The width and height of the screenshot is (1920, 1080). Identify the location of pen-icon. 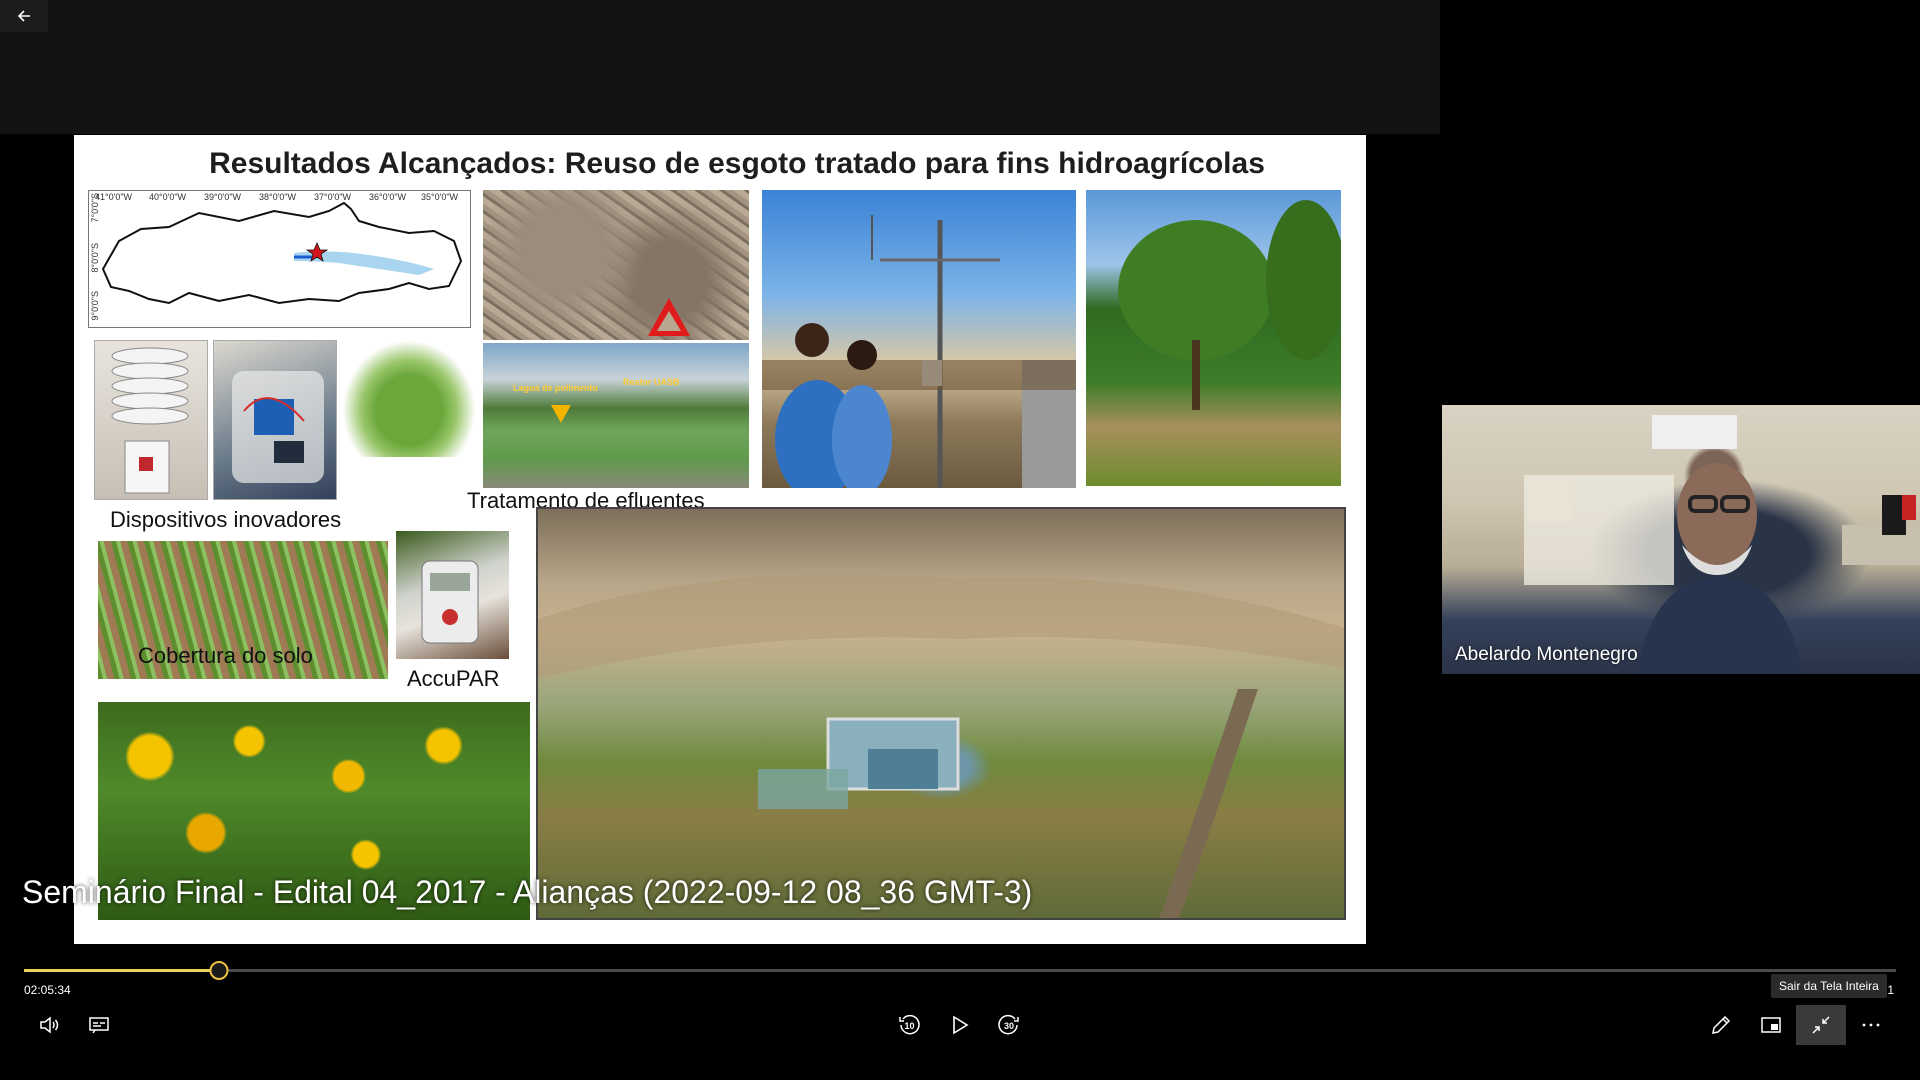
(1721, 1024).